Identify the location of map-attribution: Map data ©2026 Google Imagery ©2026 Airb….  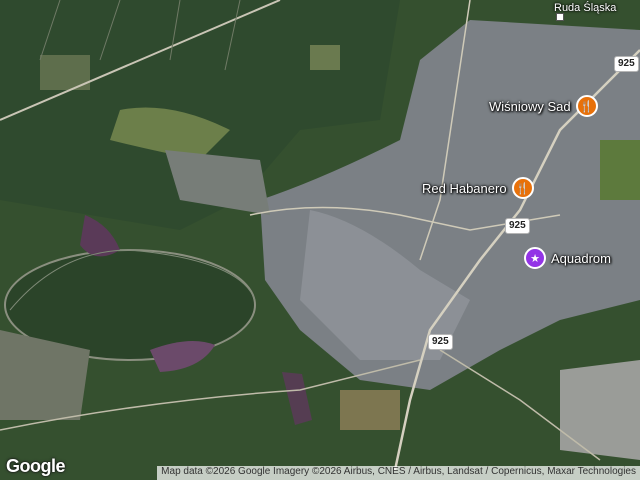
(398, 473).